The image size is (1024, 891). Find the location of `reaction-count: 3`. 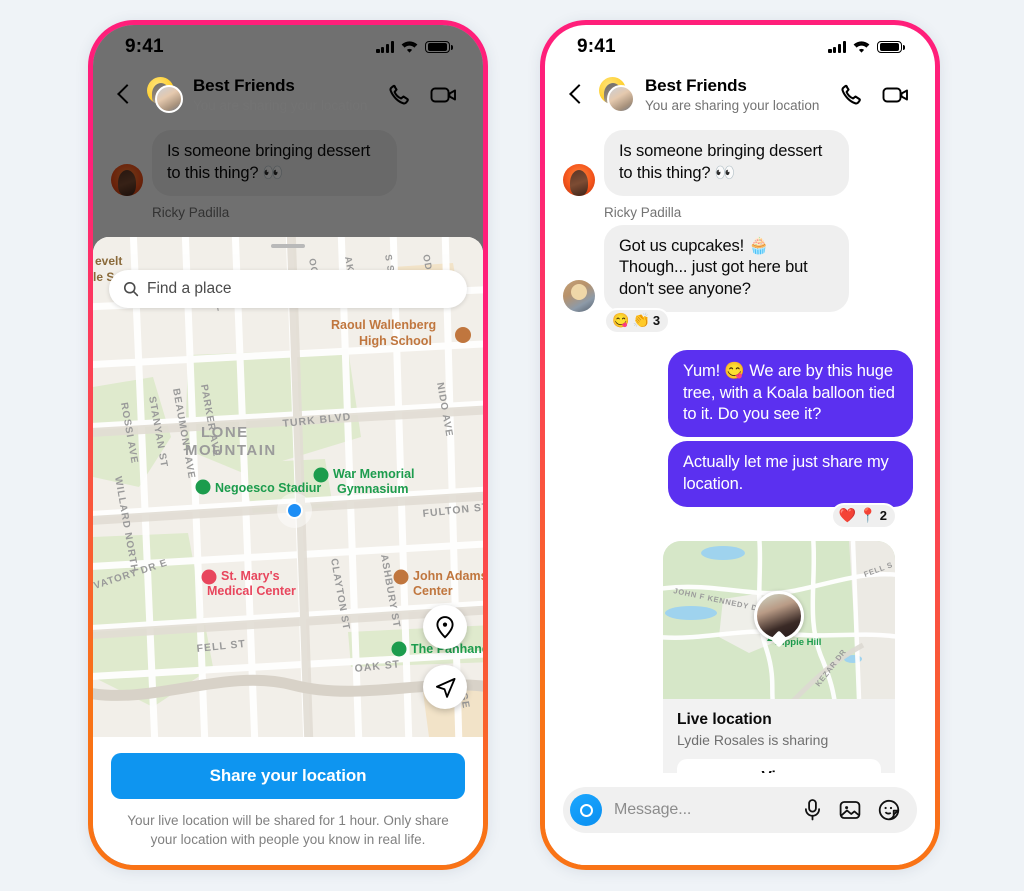

reaction-count: 3 is located at coordinates (656, 321).